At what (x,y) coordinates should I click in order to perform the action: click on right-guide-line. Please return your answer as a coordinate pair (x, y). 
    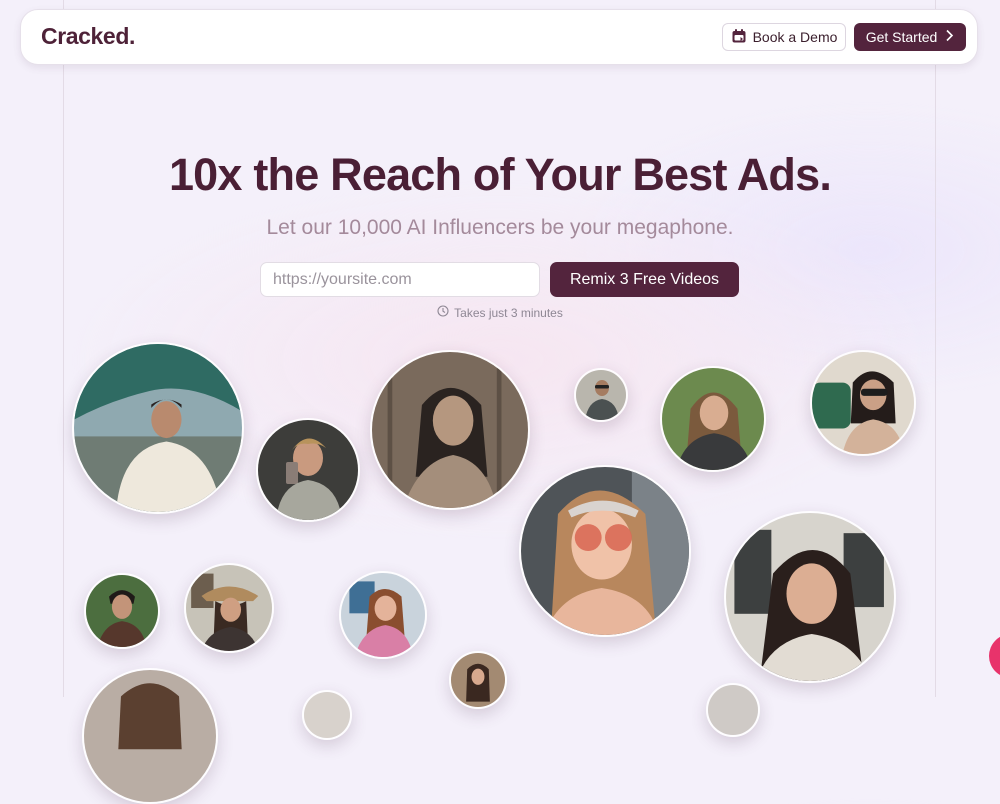
    Looking at the image, I should click on (935, 348).